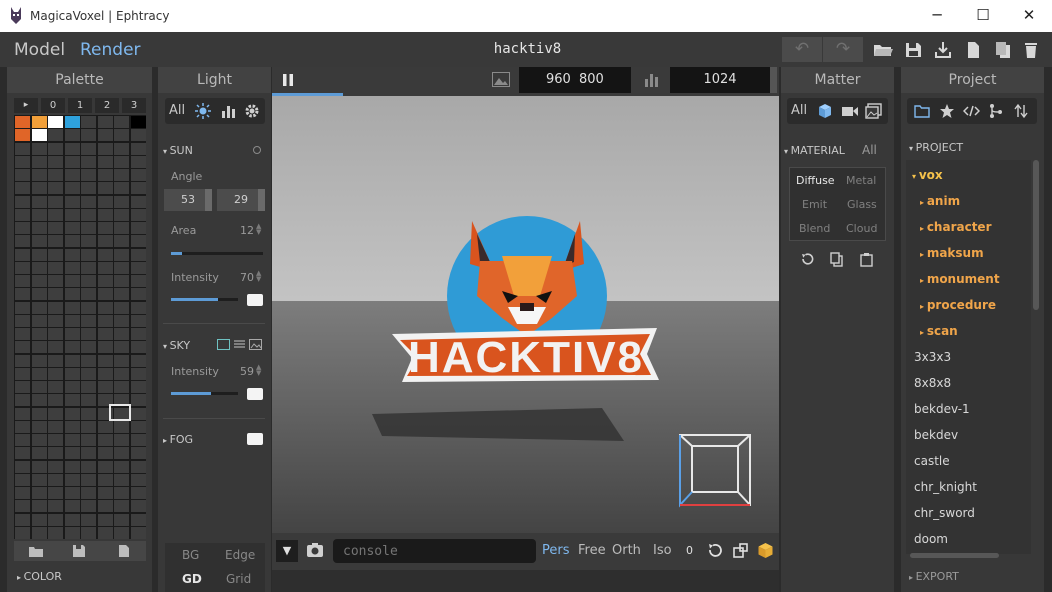 The width and height of the screenshot is (1052, 592). I want to click on sample-count: 1024, so click(720, 80).